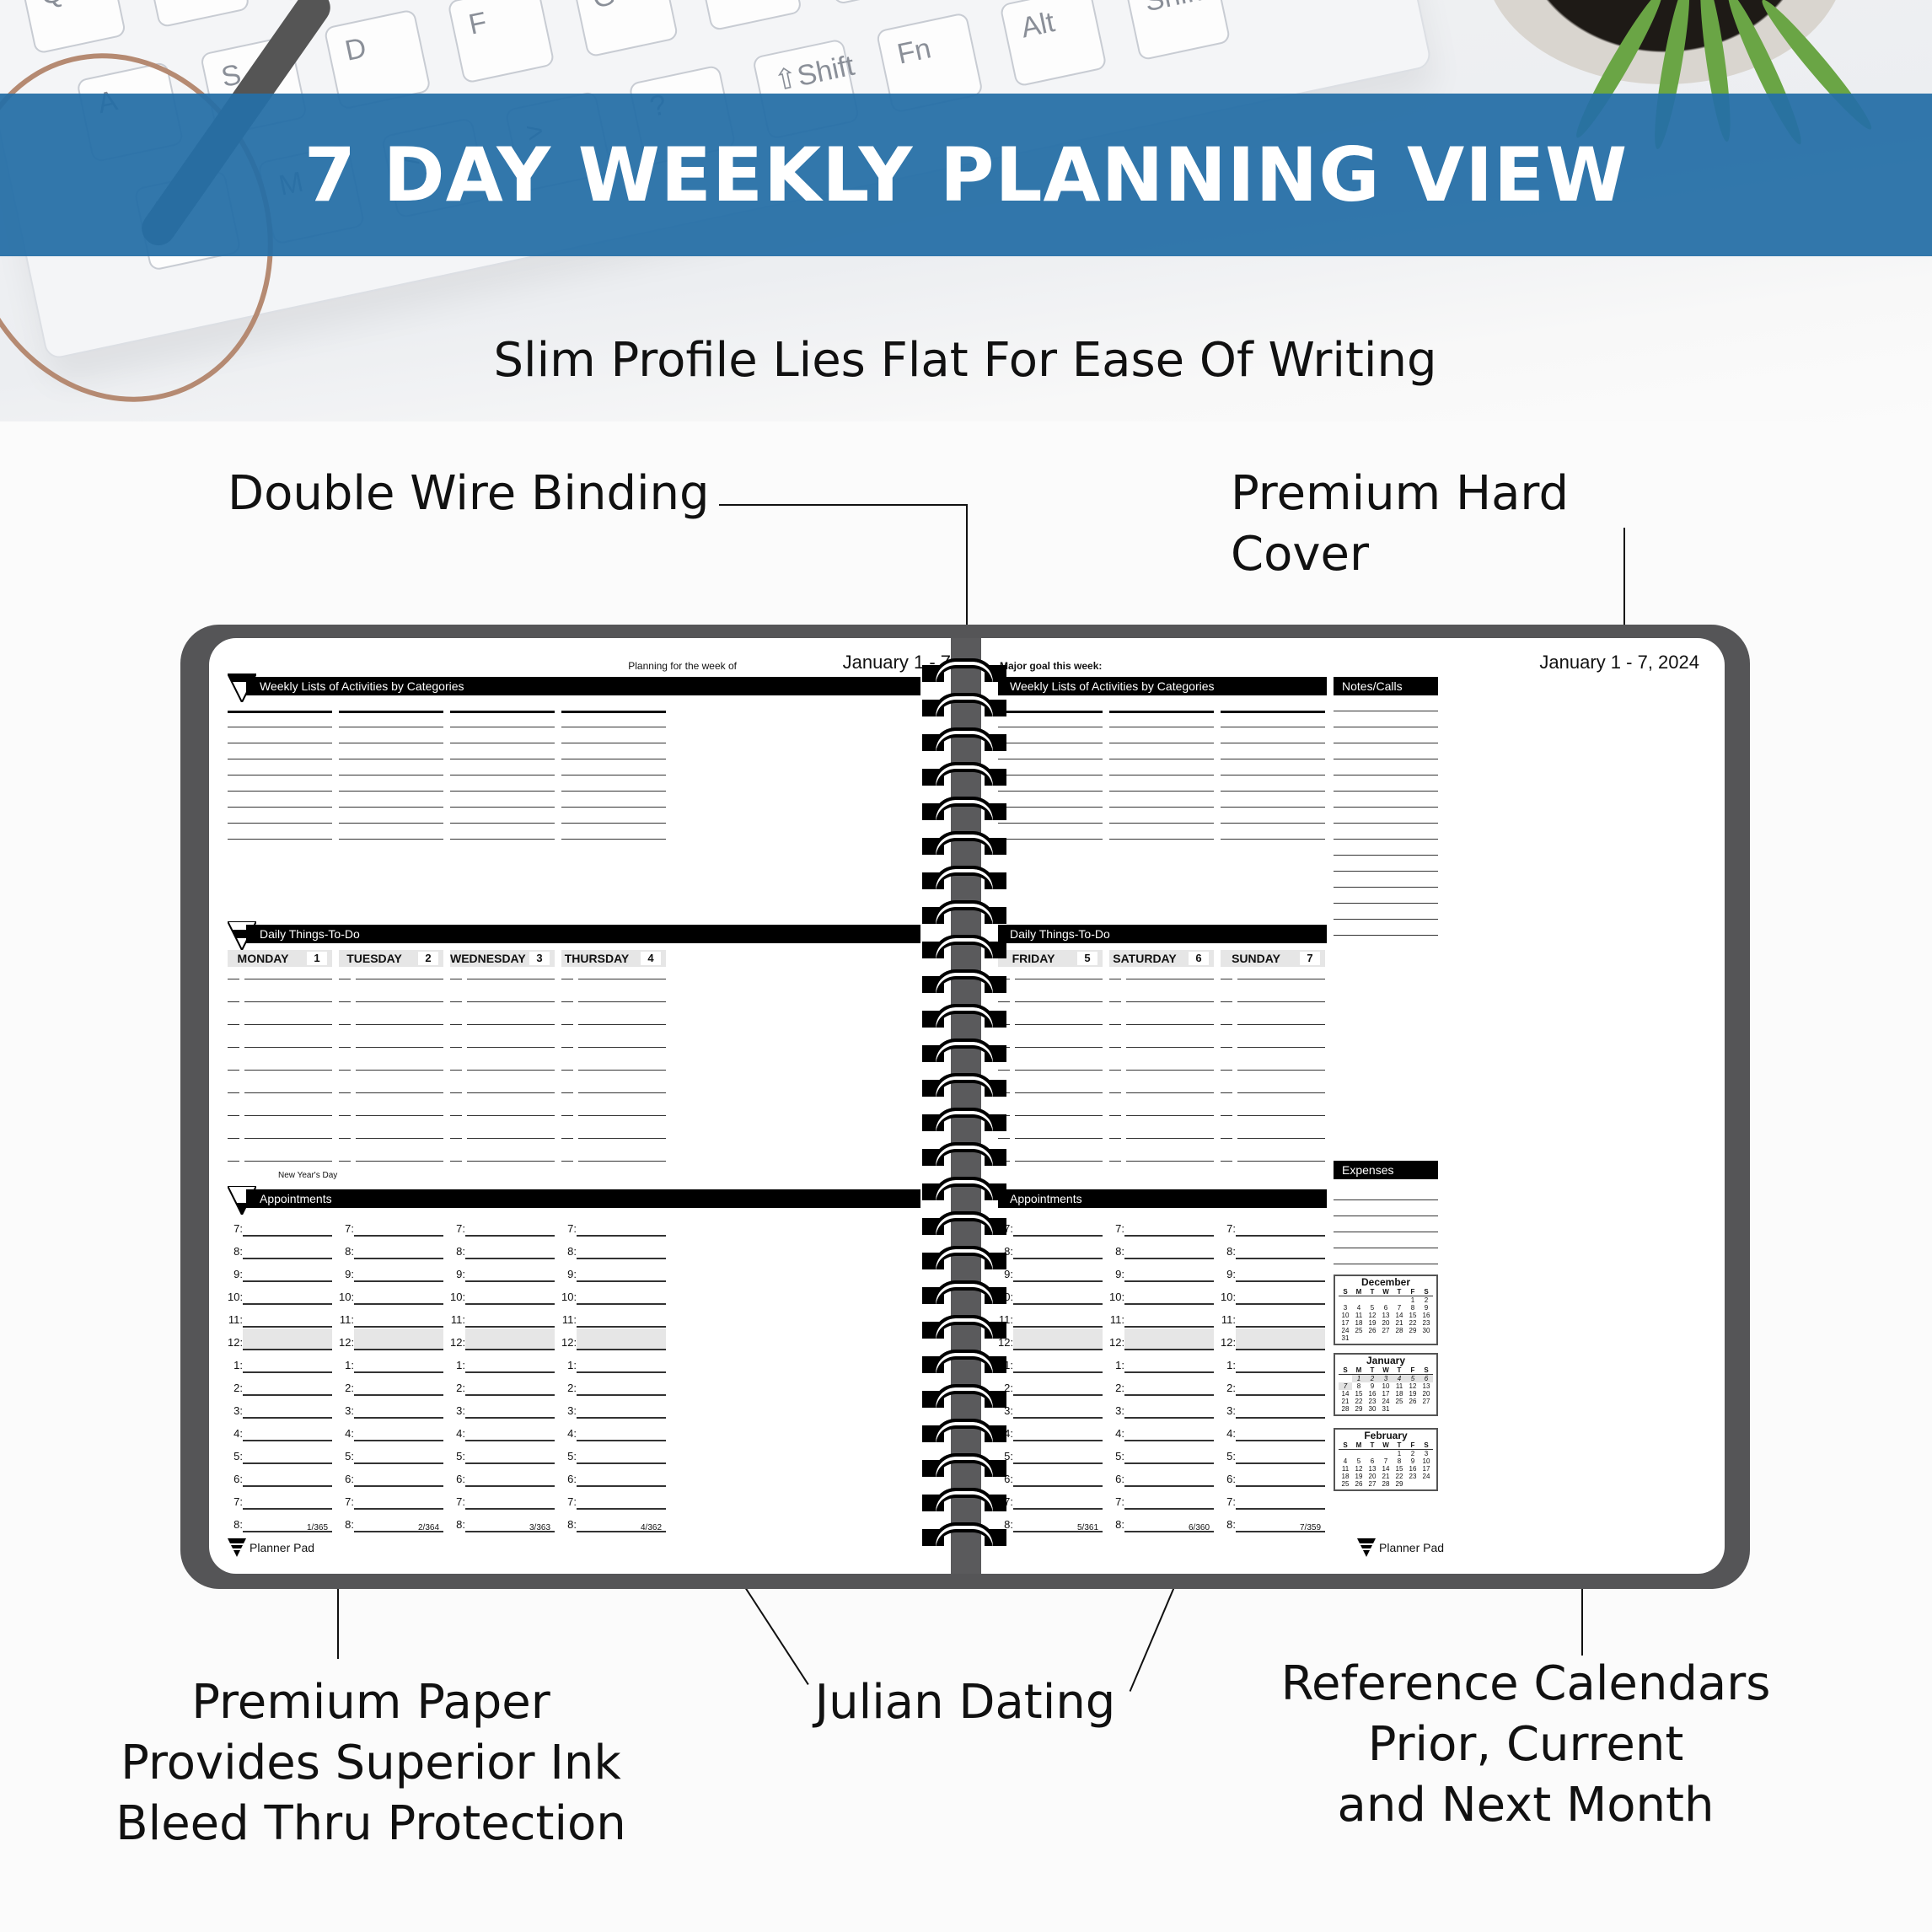 The width and height of the screenshot is (1932, 1932). What do you see at coordinates (1345, 1469) in the screenshot?
I see `calendar-day: 11` at bounding box center [1345, 1469].